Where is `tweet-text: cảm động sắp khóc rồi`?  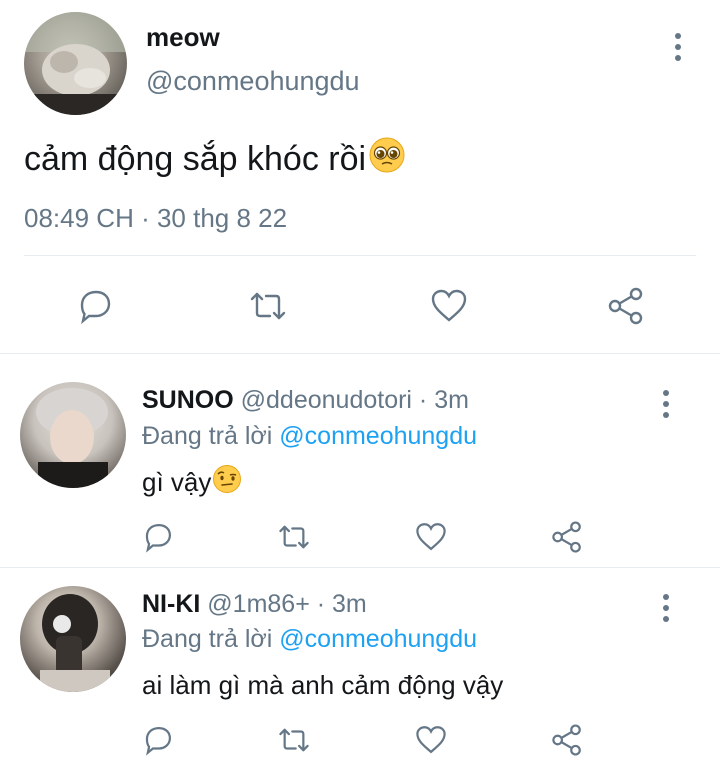 tweet-text: cảm động sắp khóc rồi is located at coordinates (215, 159).